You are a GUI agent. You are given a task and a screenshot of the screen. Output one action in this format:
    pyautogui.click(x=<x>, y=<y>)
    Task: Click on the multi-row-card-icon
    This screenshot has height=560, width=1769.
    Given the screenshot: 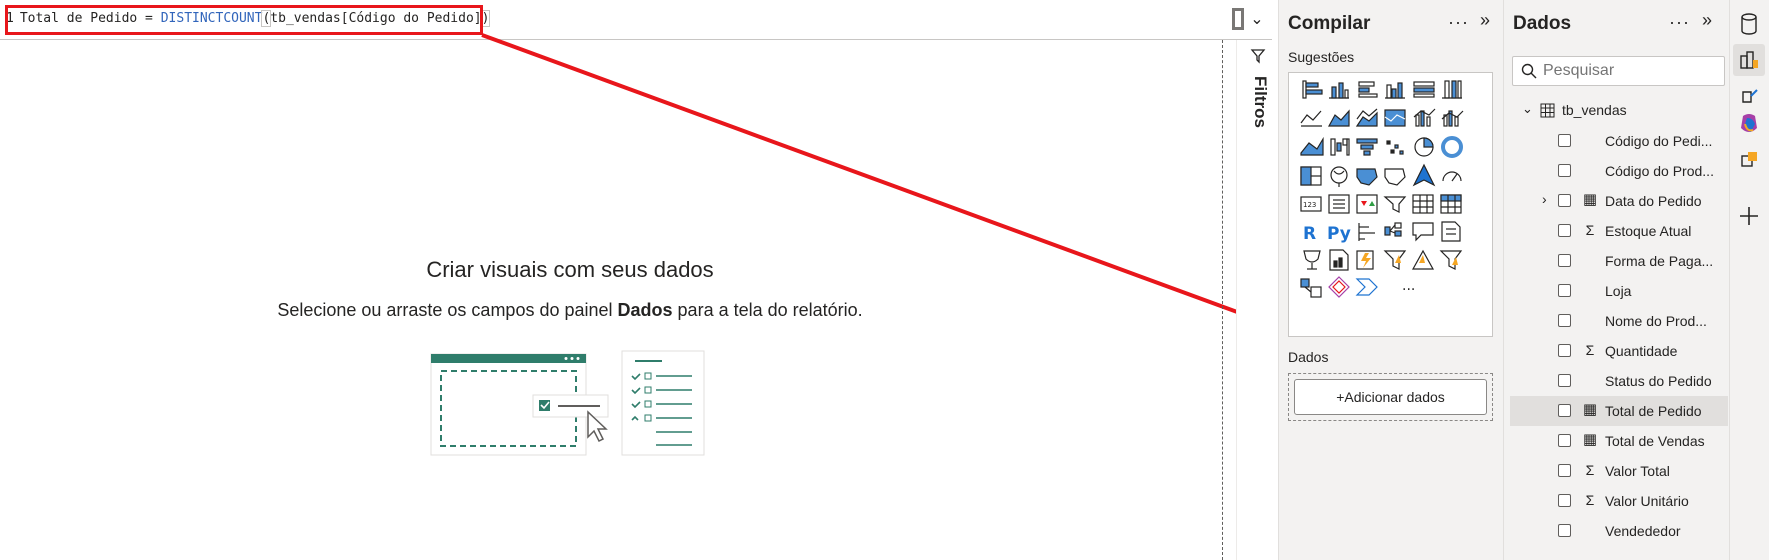 What is the action you would take?
    pyautogui.click(x=1339, y=204)
    